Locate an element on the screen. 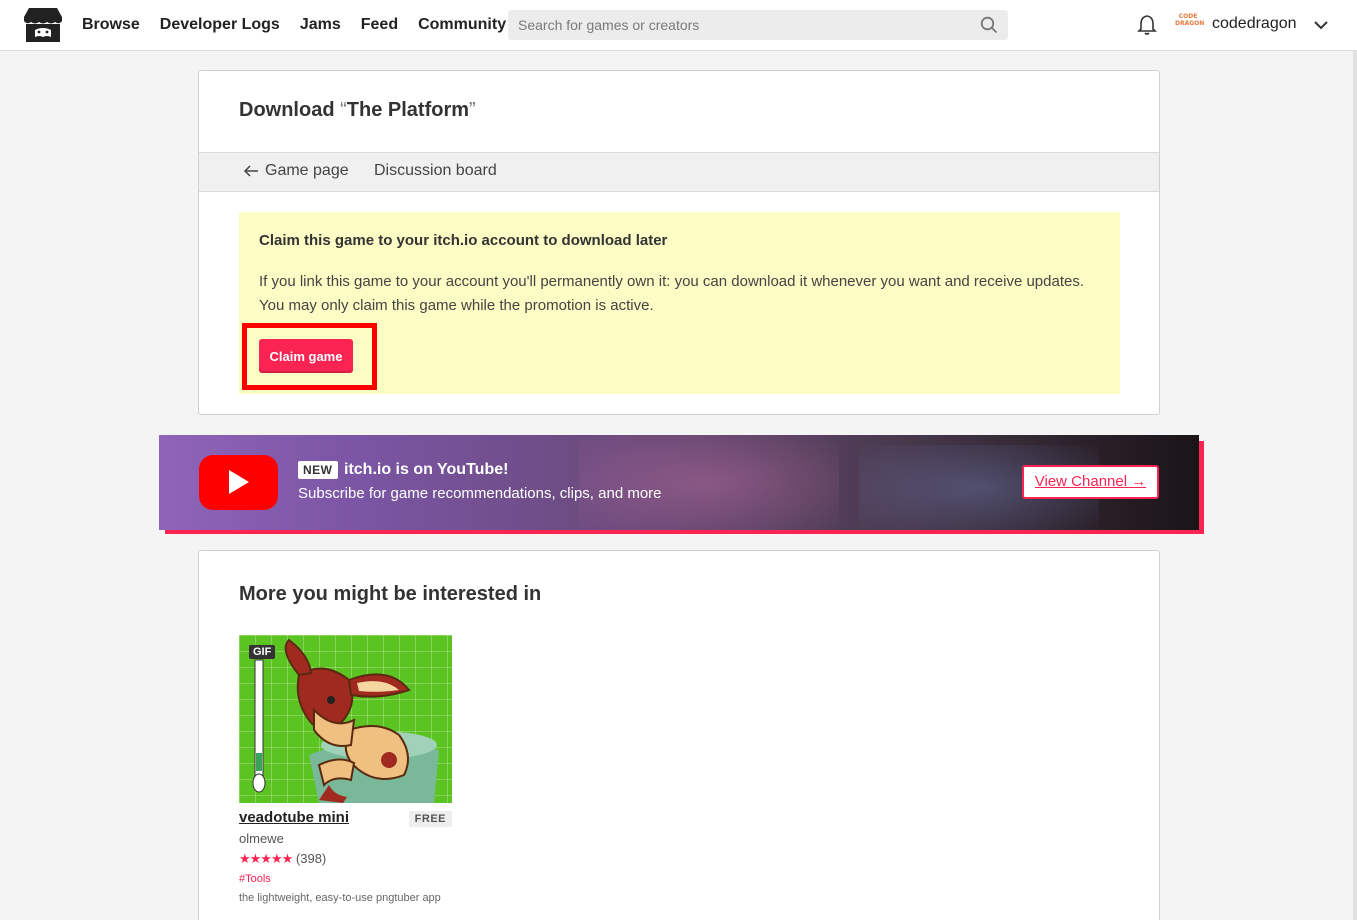 Image resolution: width=1357 pixels, height=920 pixels. notification-bell-icon is located at coordinates (1147, 25).